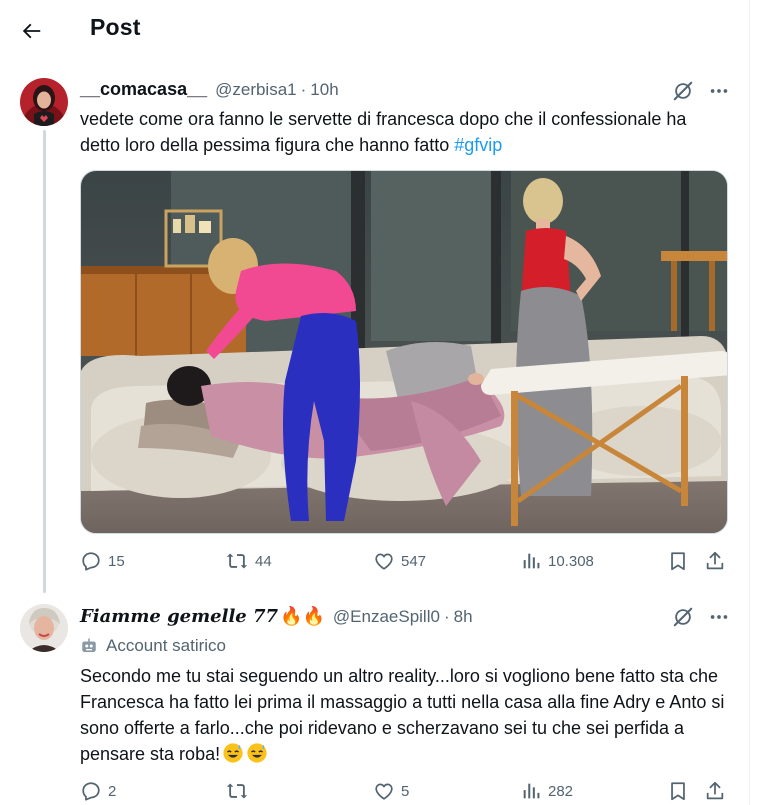  I want to click on back-button, so click(32, 31).